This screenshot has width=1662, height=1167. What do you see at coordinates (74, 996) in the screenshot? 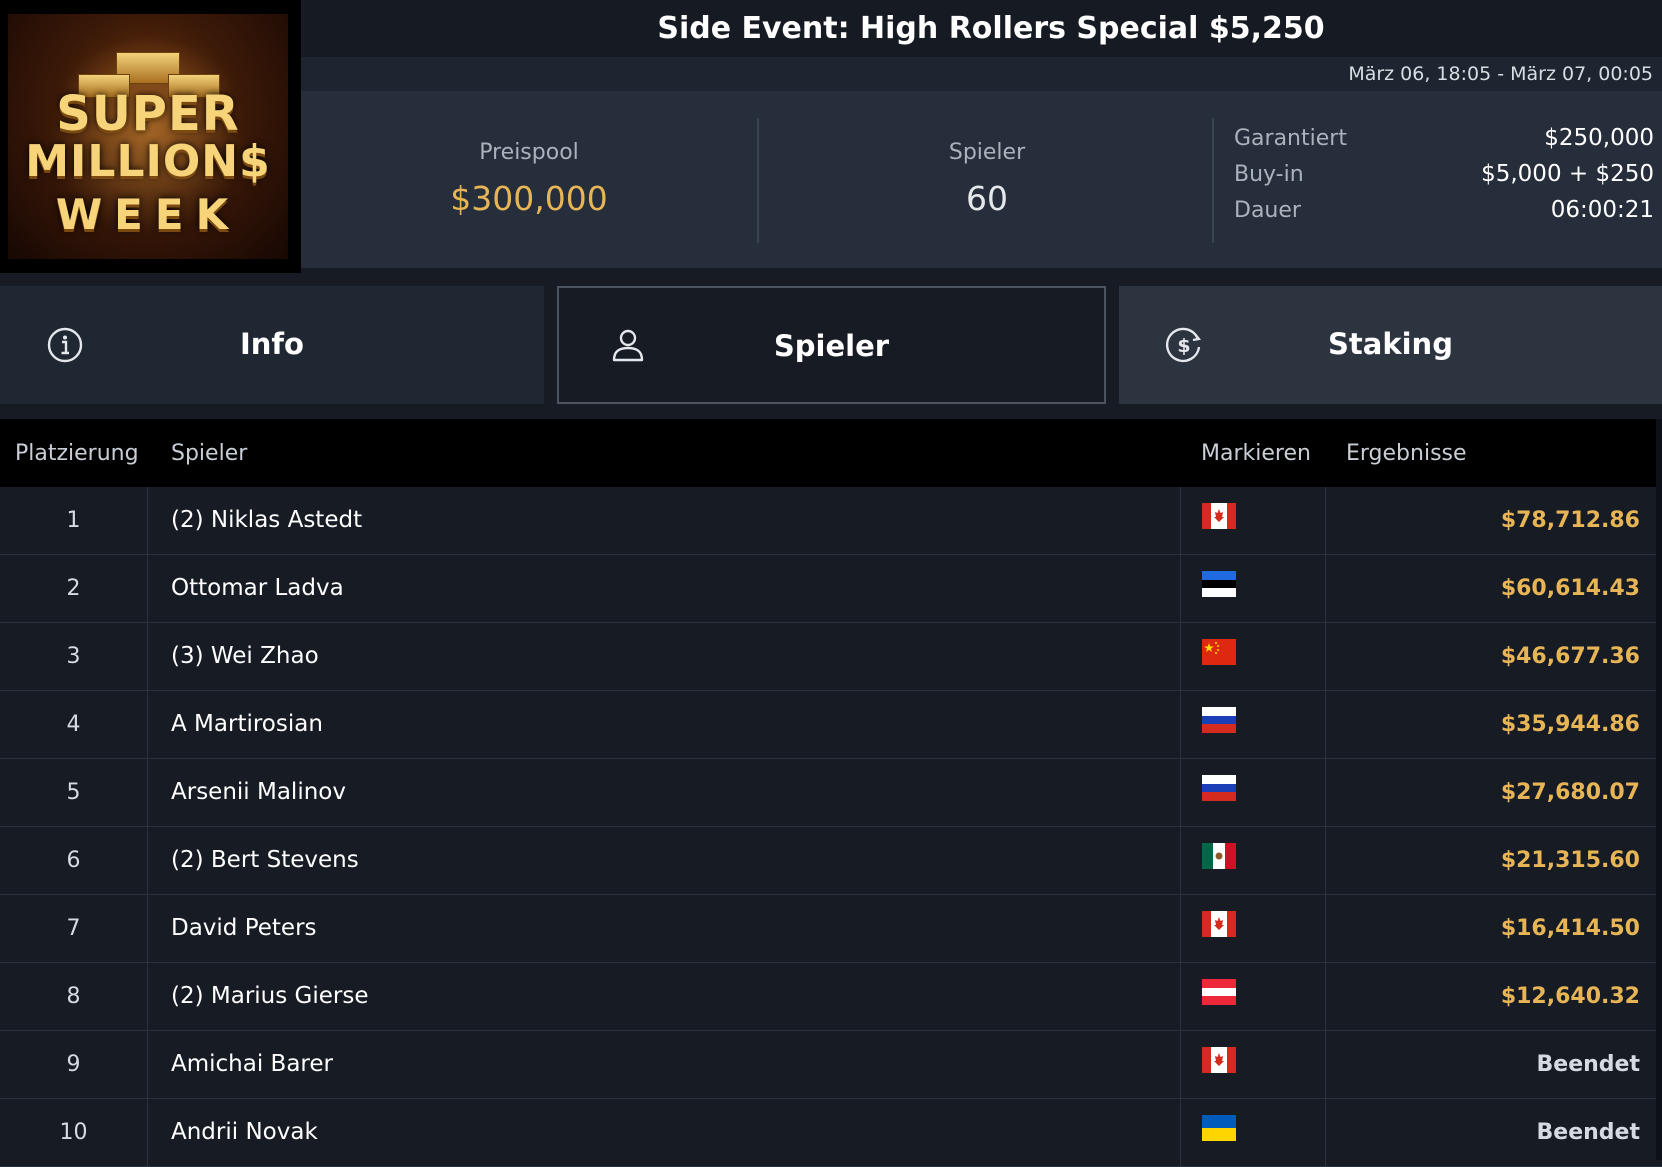
I see `place-cell: 8` at bounding box center [74, 996].